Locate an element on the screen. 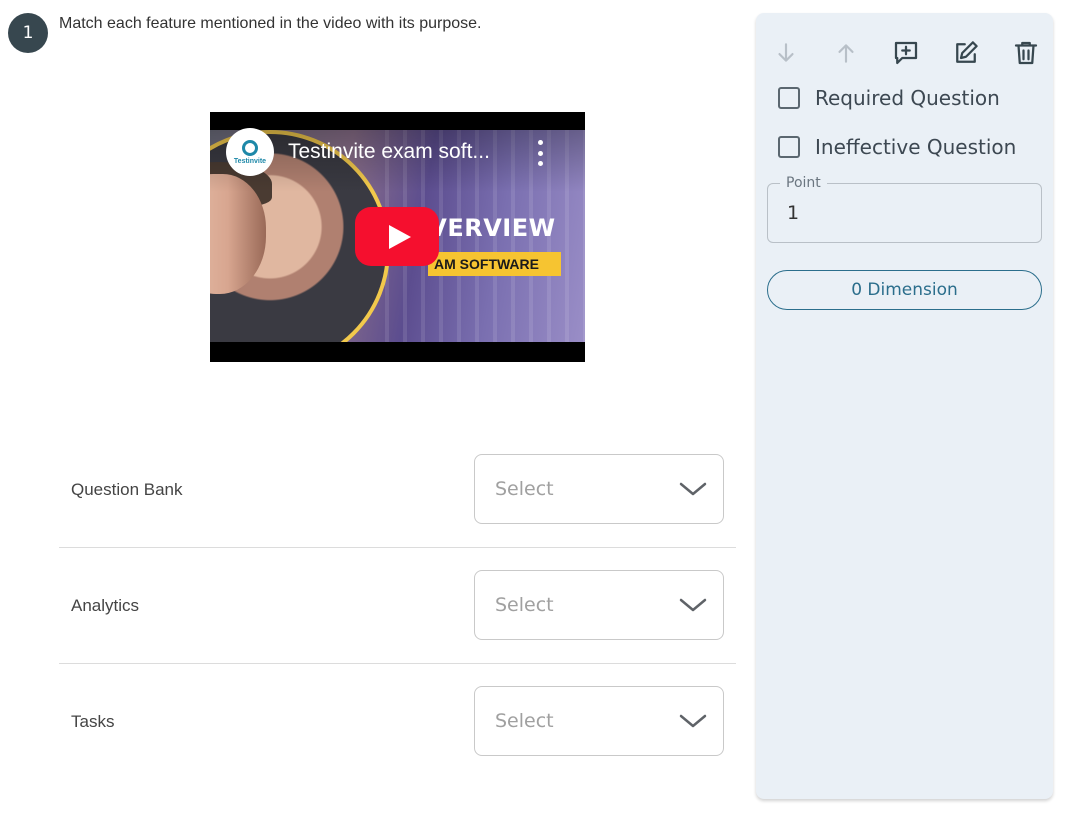 The width and height of the screenshot is (1066, 814). required-question-toggle: Required Question is located at coordinates (889, 98).